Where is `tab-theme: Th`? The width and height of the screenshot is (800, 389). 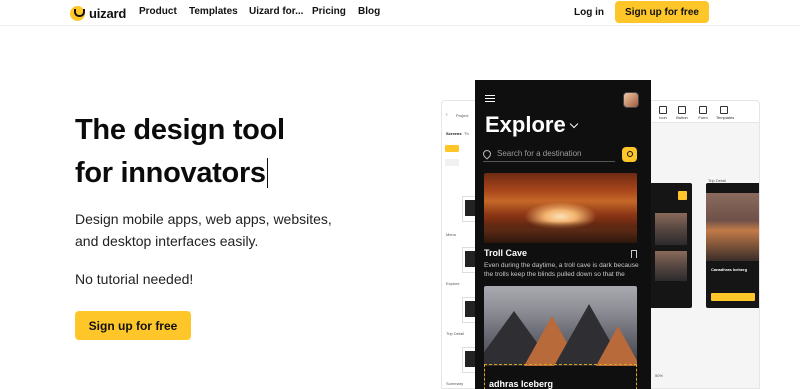
tab-theme: Th is located at coordinates (466, 133).